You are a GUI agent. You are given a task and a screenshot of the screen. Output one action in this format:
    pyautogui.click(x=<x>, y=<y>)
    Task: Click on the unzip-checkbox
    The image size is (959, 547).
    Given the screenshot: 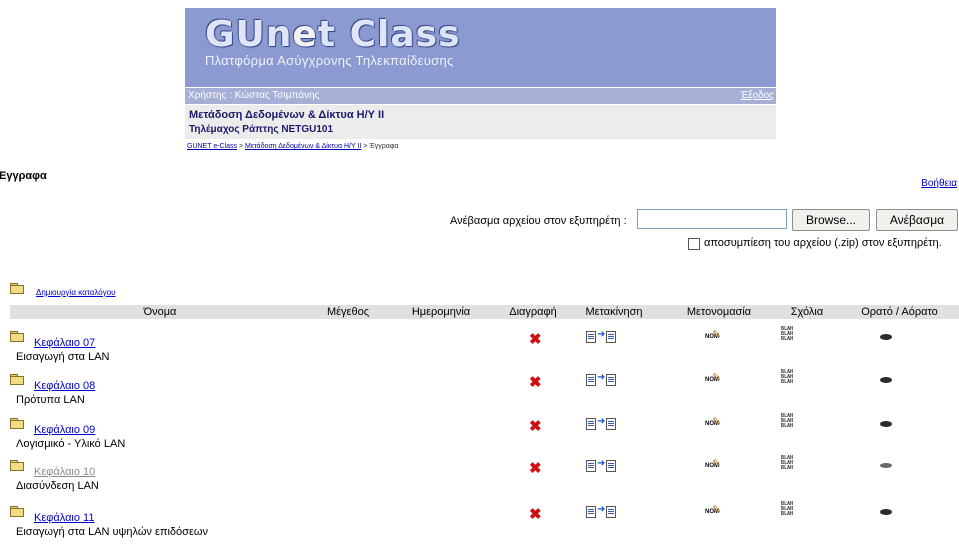 What is the action you would take?
    pyautogui.click(x=694, y=244)
    